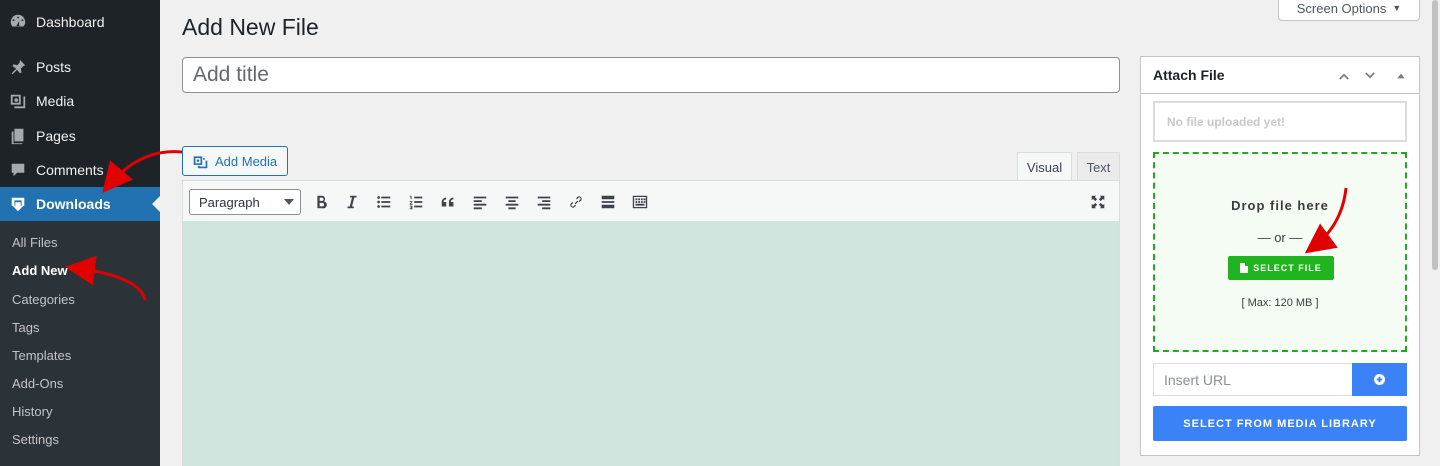  Describe the element at coordinates (416, 202) in the screenshot. I see `numbered-list-icon` at that location.